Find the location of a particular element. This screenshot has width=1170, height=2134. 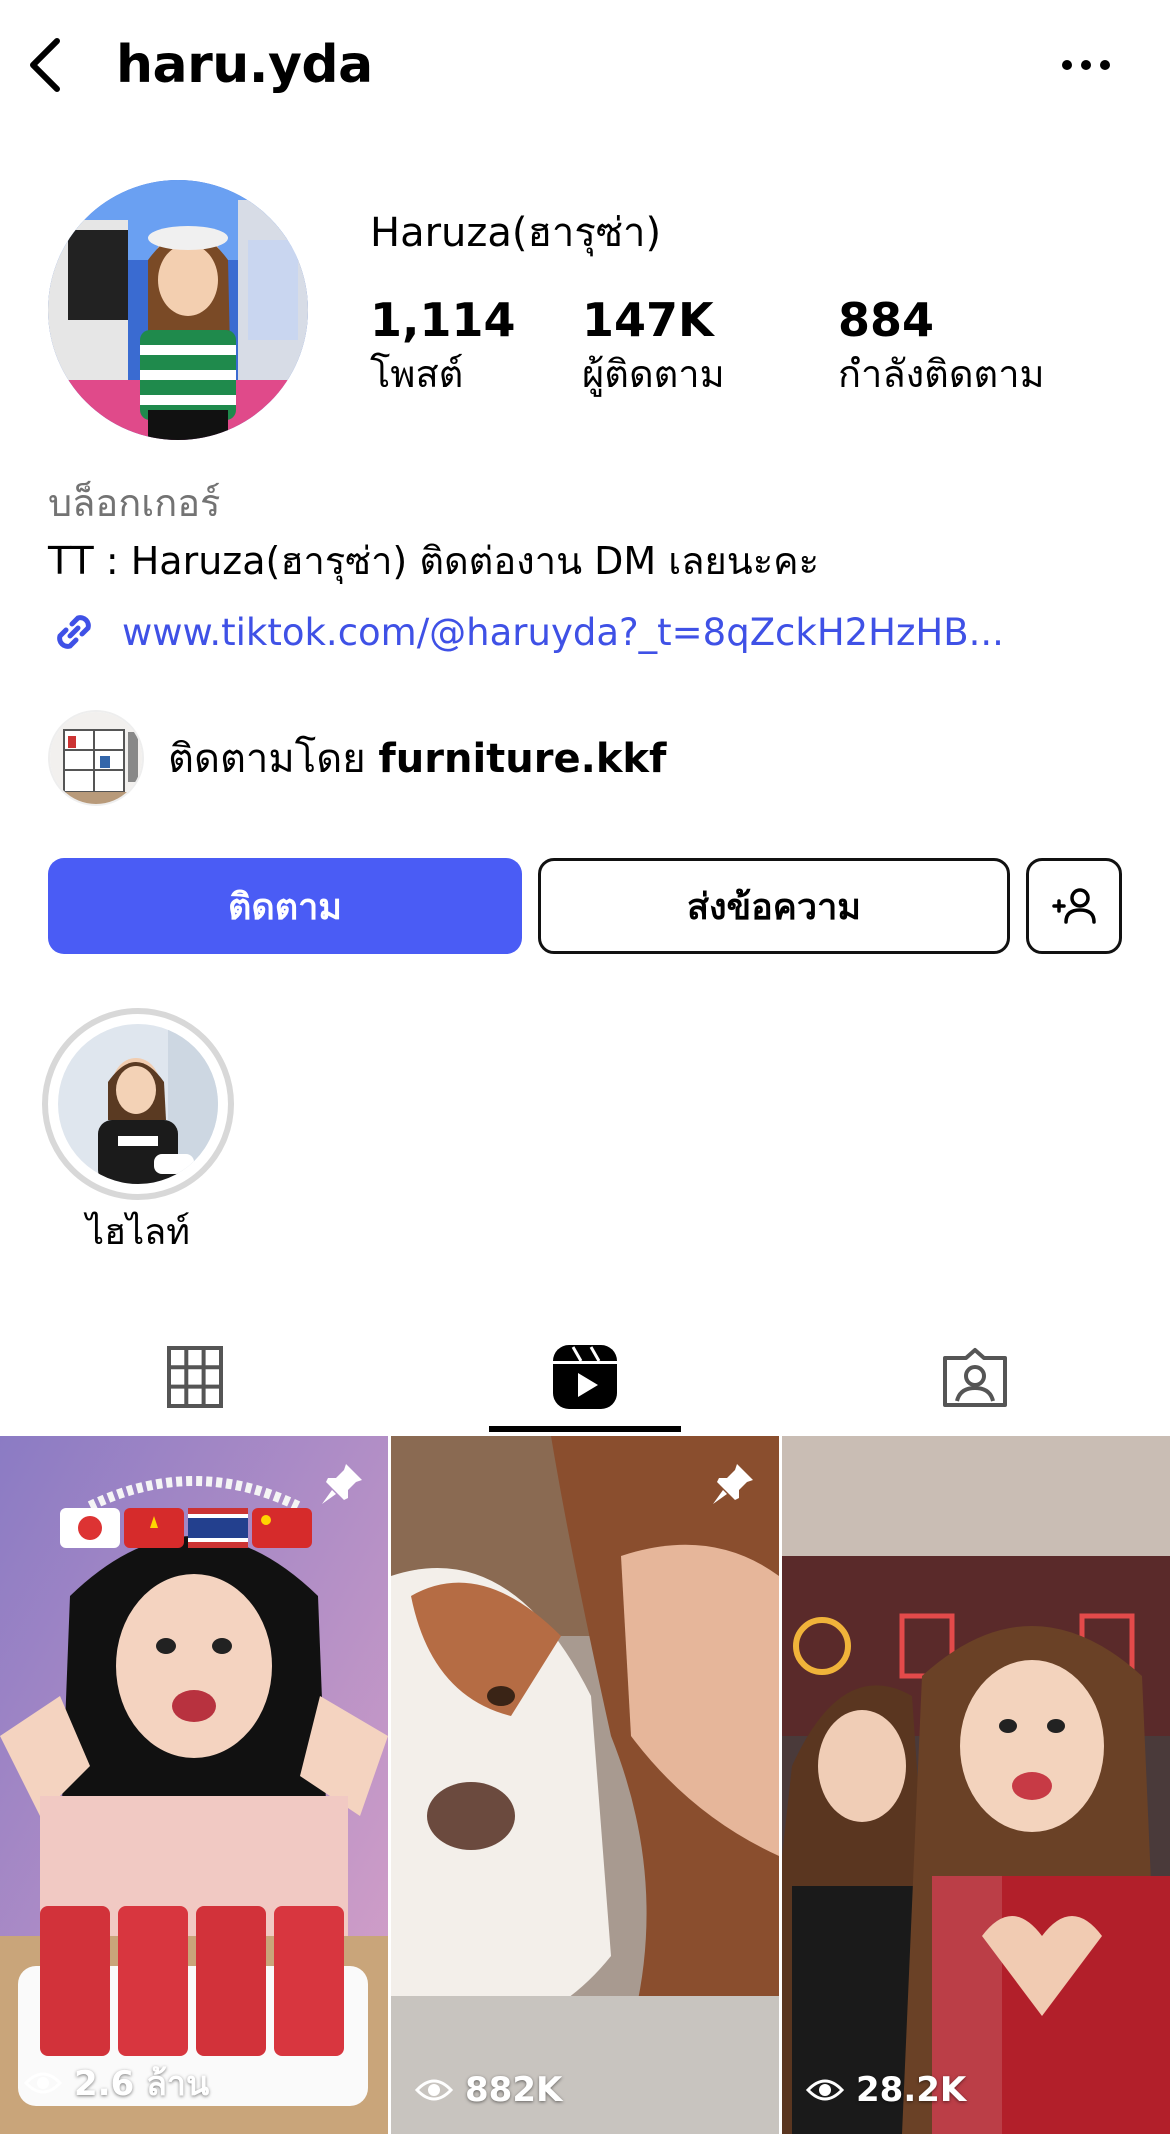

profile-username: haru.yda is located at coordinates (244, 65).